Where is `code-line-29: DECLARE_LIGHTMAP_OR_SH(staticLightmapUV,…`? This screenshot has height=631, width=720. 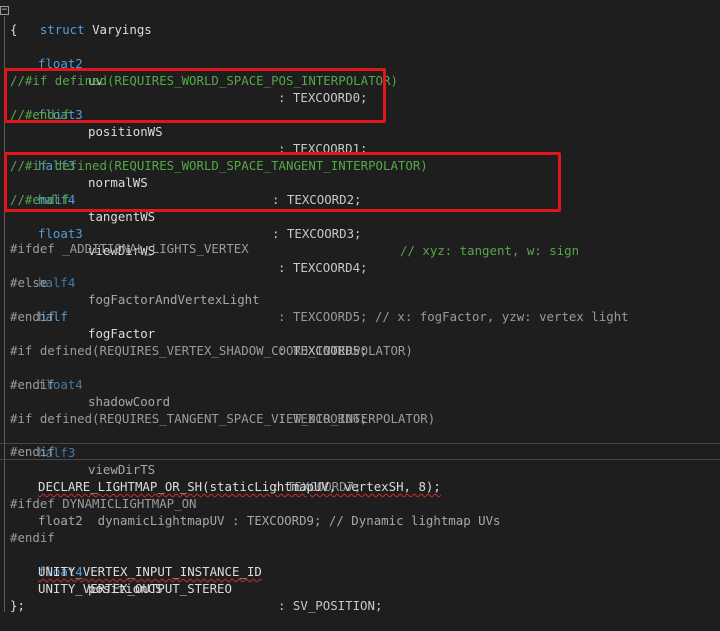 code-line-29: DECLARE_LIGHTMAP_OR_SH(staticLightmapUV,… is located at coordinates (239, 486).